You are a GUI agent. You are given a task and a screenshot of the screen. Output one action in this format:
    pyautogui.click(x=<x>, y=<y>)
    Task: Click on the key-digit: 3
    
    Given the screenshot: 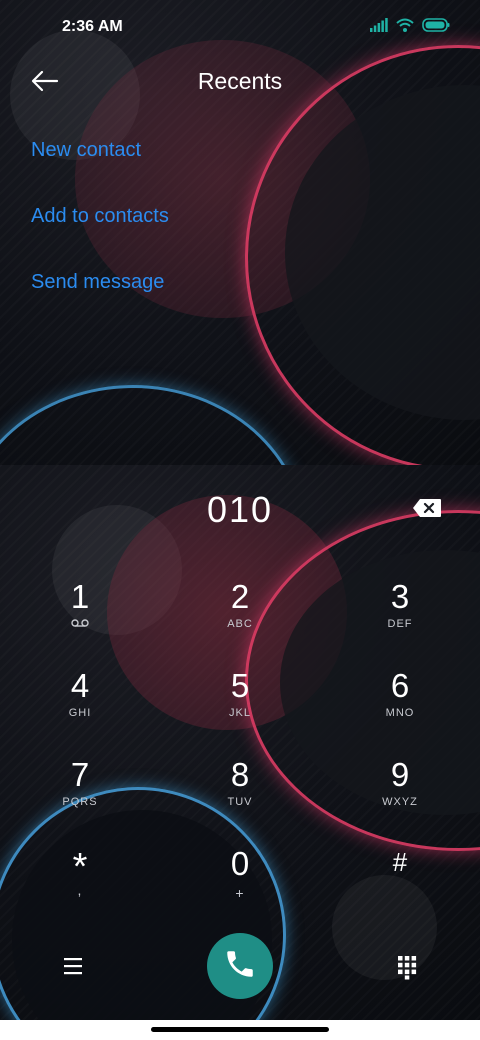 What is the action you would take?
    pyautogui.click(x=400, y=596)
    